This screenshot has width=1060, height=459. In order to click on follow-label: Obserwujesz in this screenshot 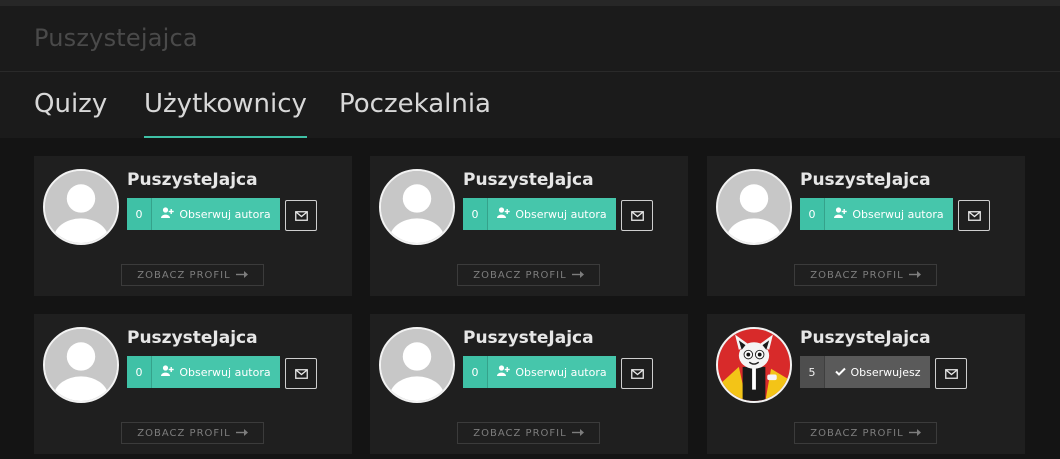, I will do `click(885, 372)`.